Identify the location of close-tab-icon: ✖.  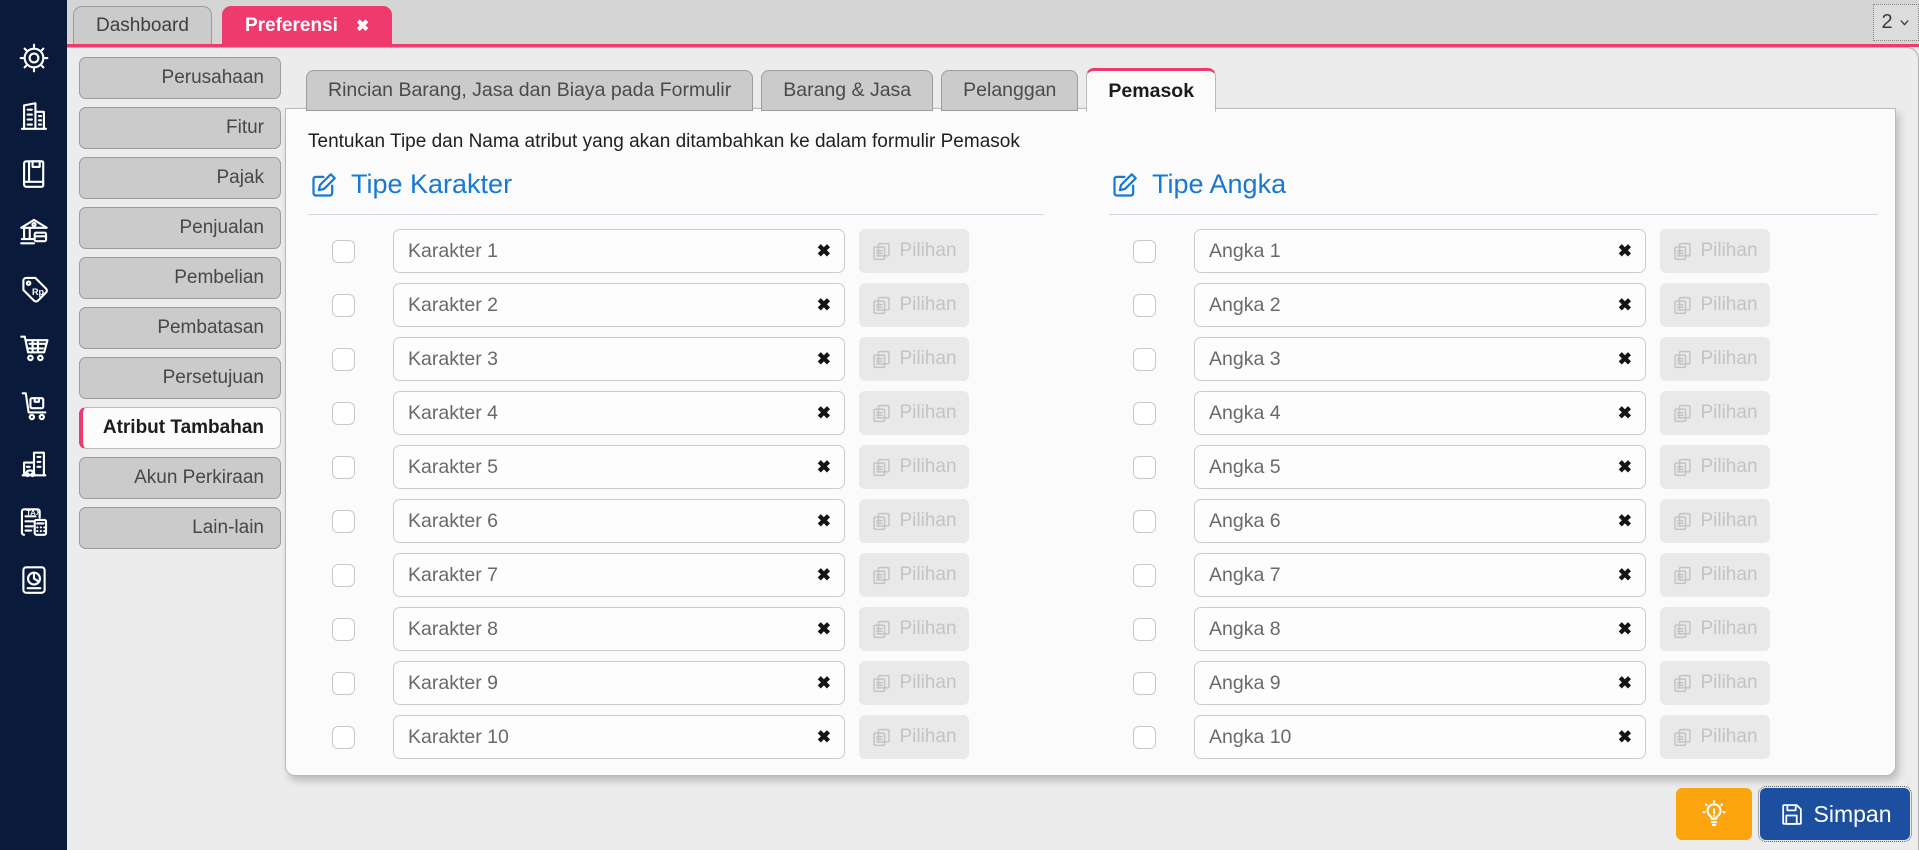
(362, 26).